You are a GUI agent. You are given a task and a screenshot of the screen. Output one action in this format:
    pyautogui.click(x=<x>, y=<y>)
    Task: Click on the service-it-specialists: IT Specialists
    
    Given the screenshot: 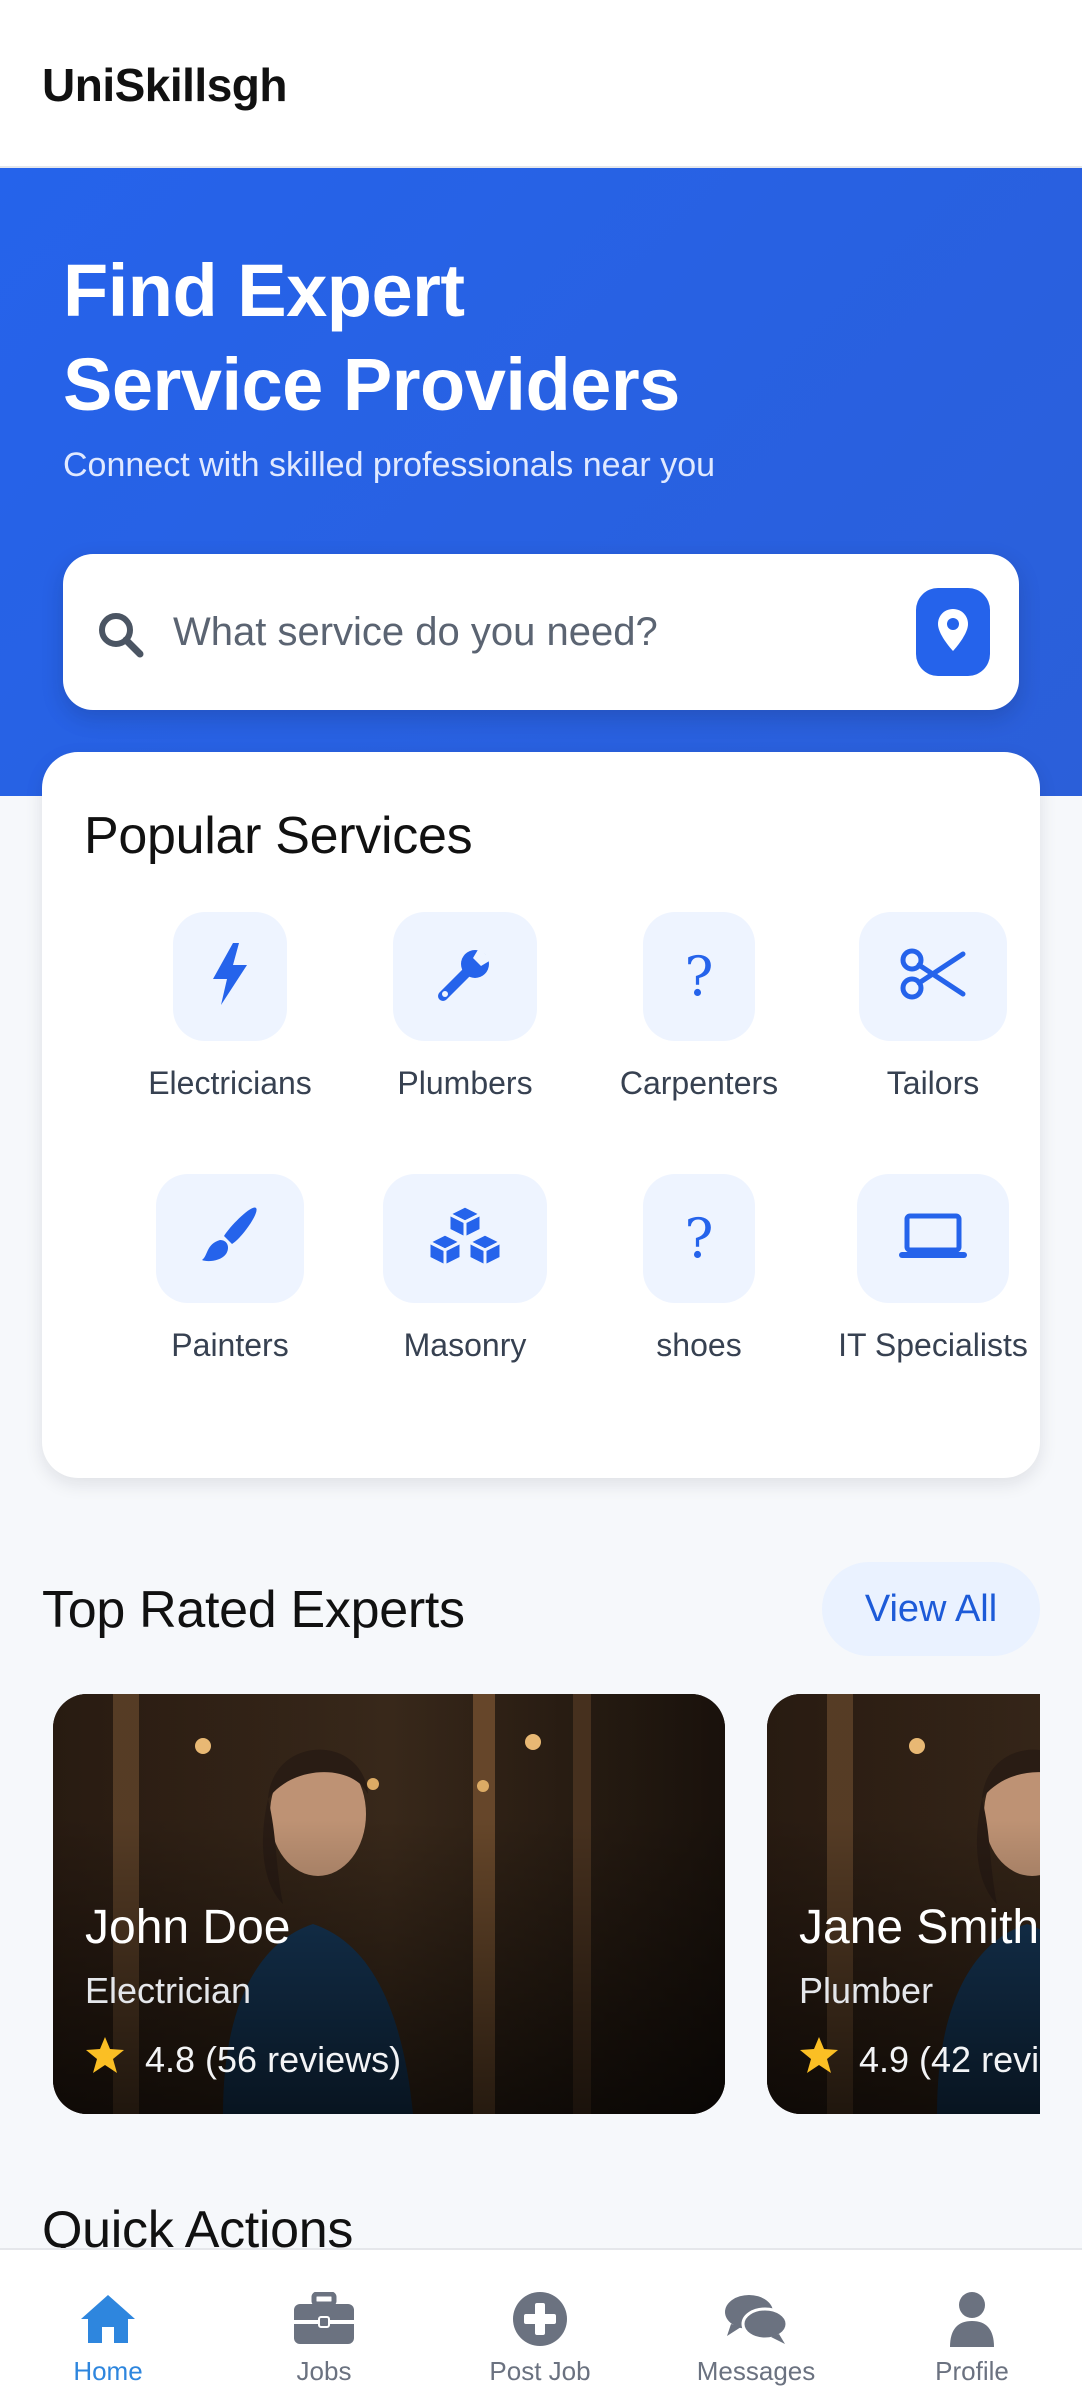 What is the action you would take?
    pyautogui.click(x=933, y=1269)
    